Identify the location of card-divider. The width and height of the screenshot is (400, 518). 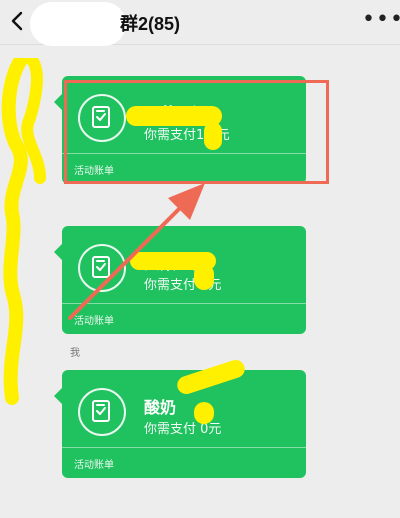
(184, 447).